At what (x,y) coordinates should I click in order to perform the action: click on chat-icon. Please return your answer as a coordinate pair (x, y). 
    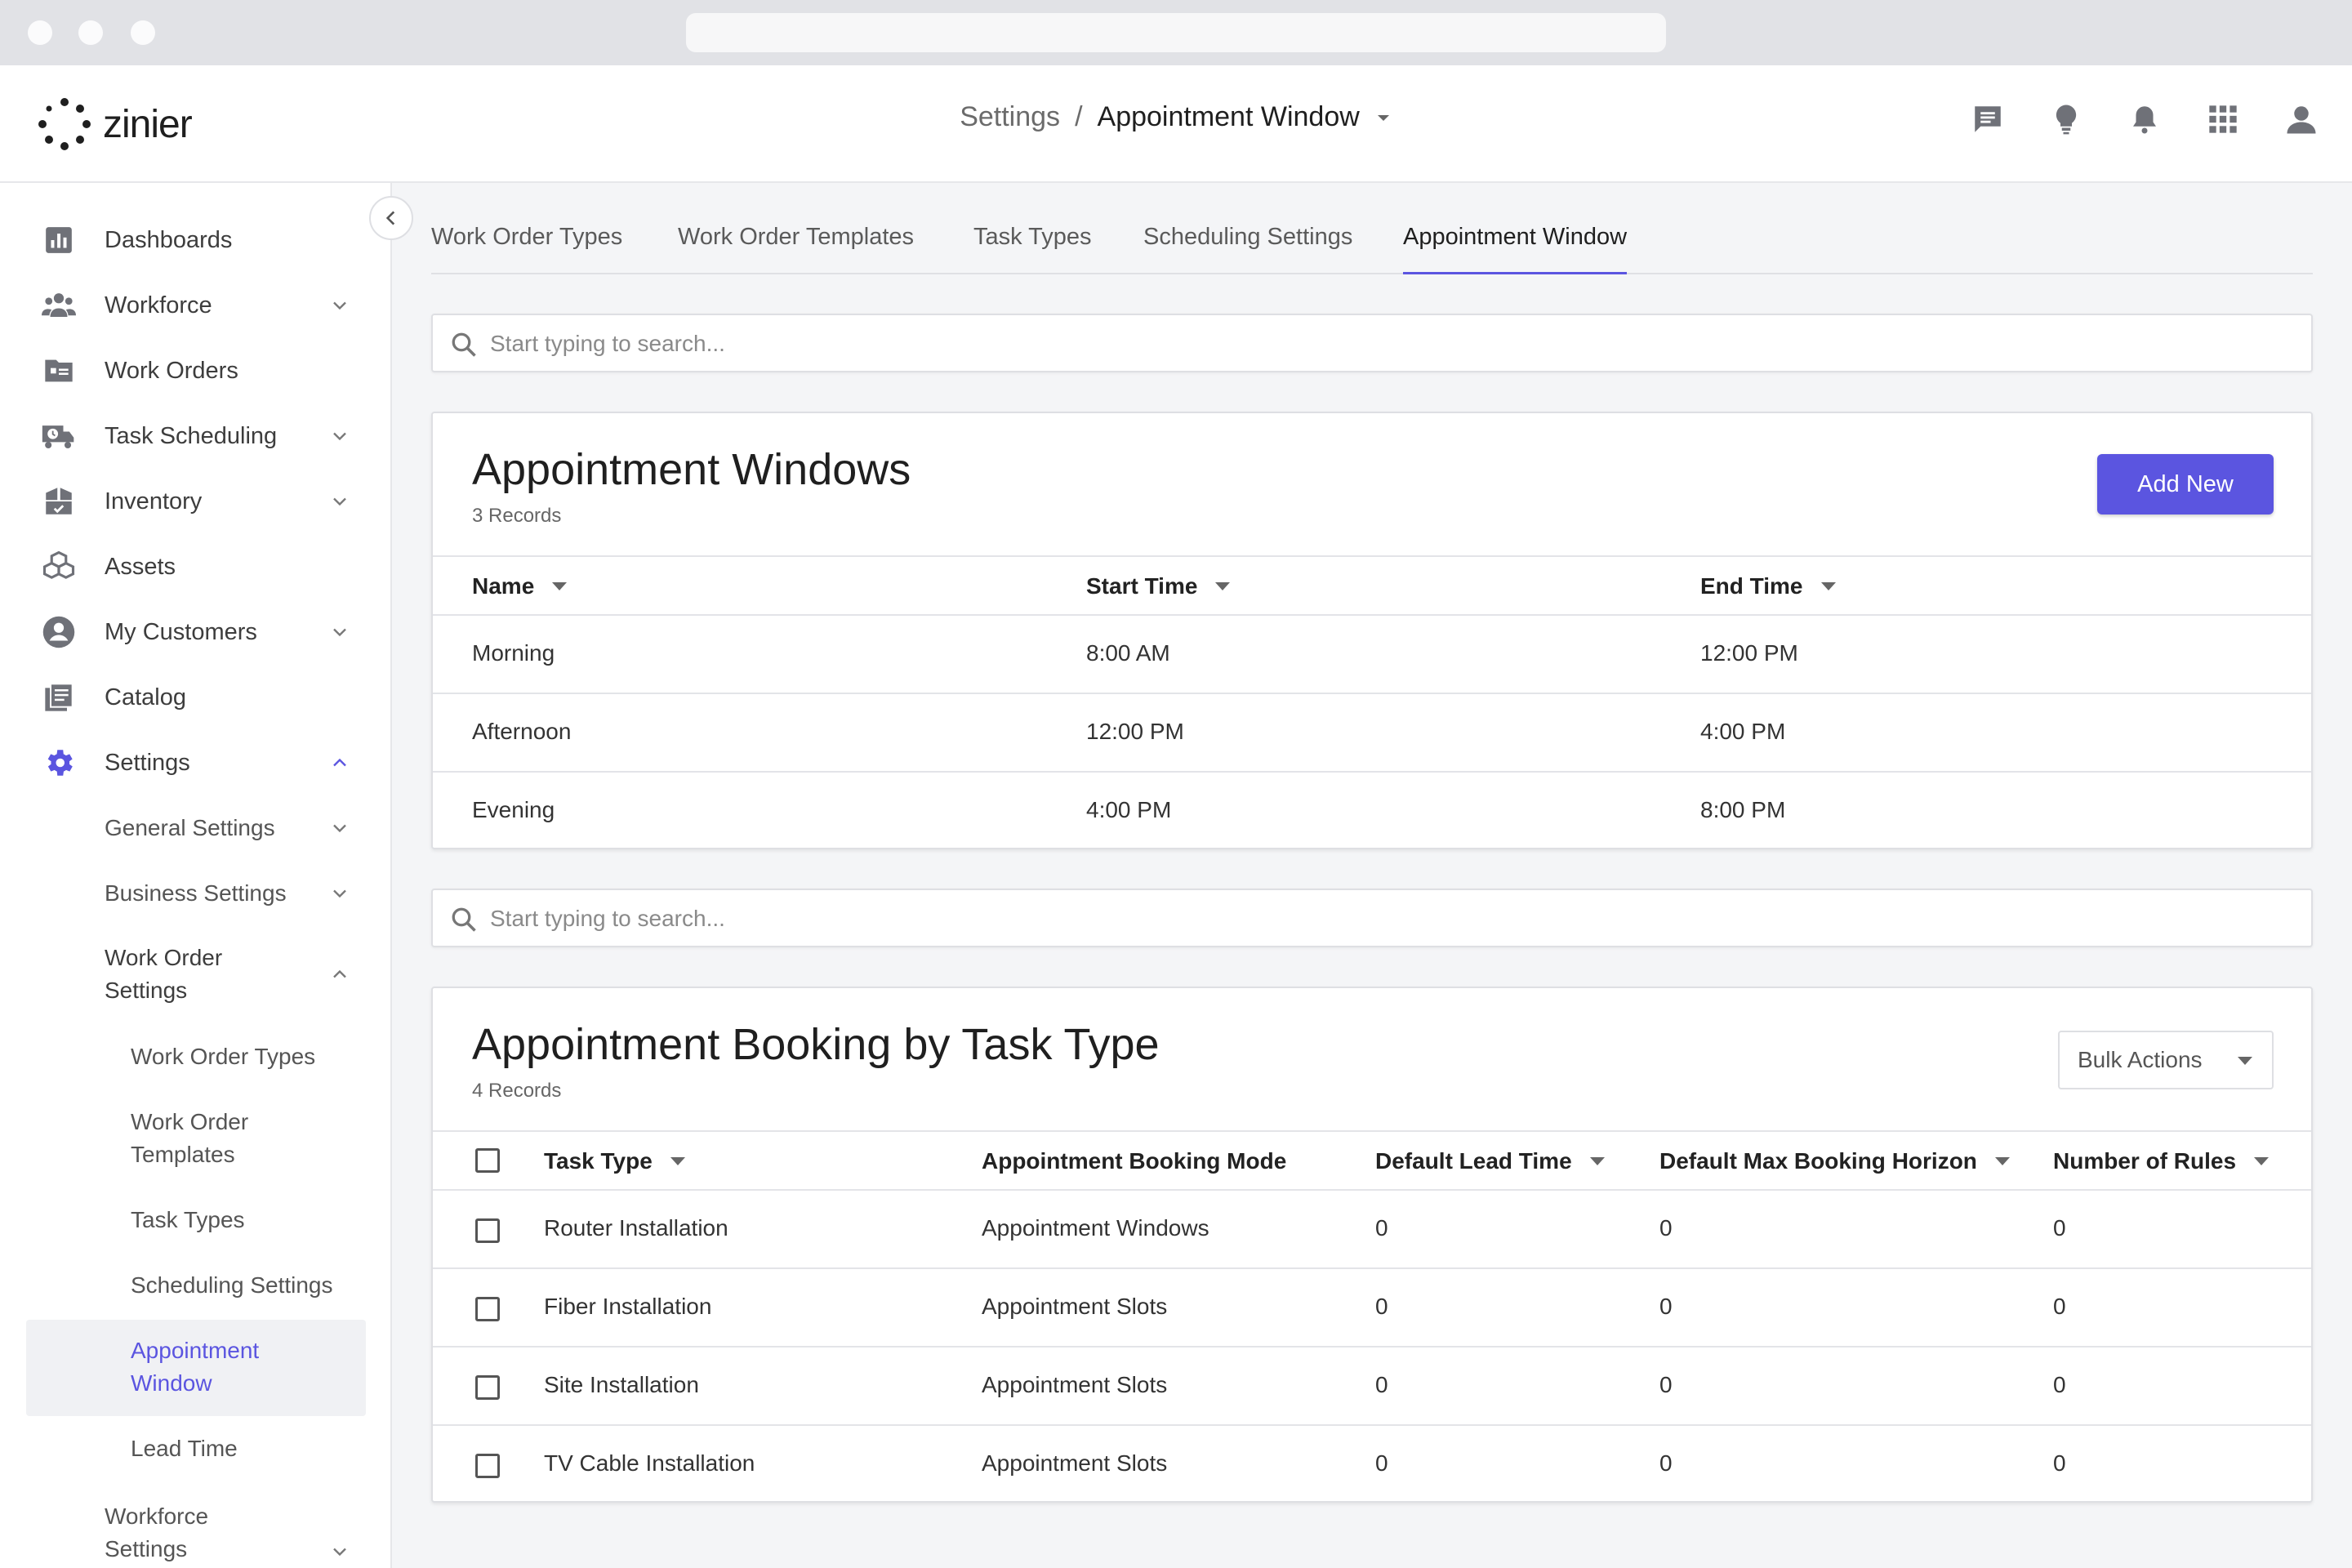
    Looking at the image, I should click on (1988, 119).